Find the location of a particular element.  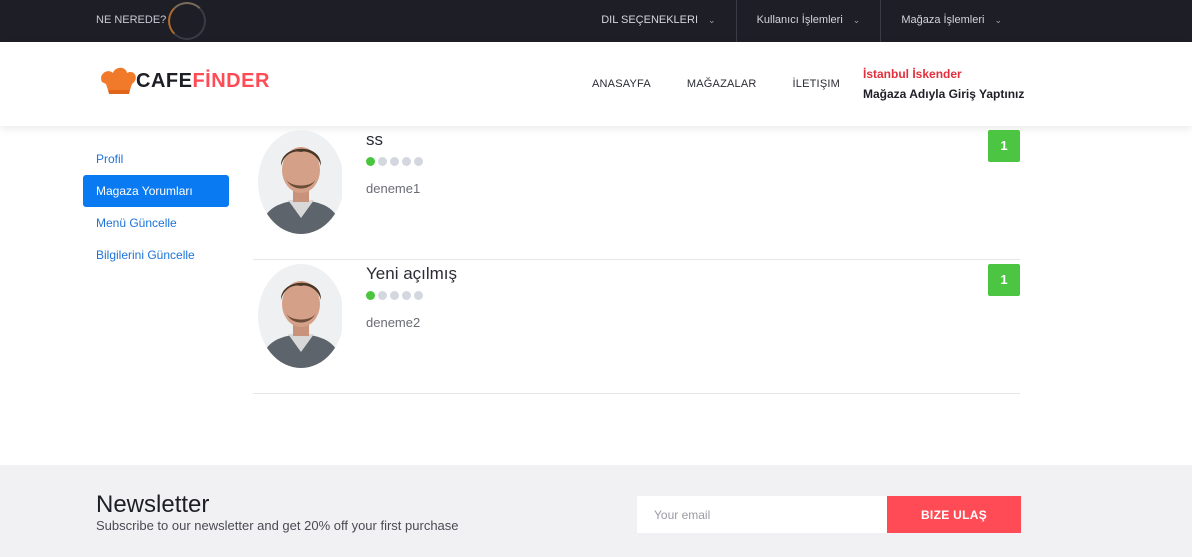

nav-home: ANASAYFA is located at coordinates (621, 84).